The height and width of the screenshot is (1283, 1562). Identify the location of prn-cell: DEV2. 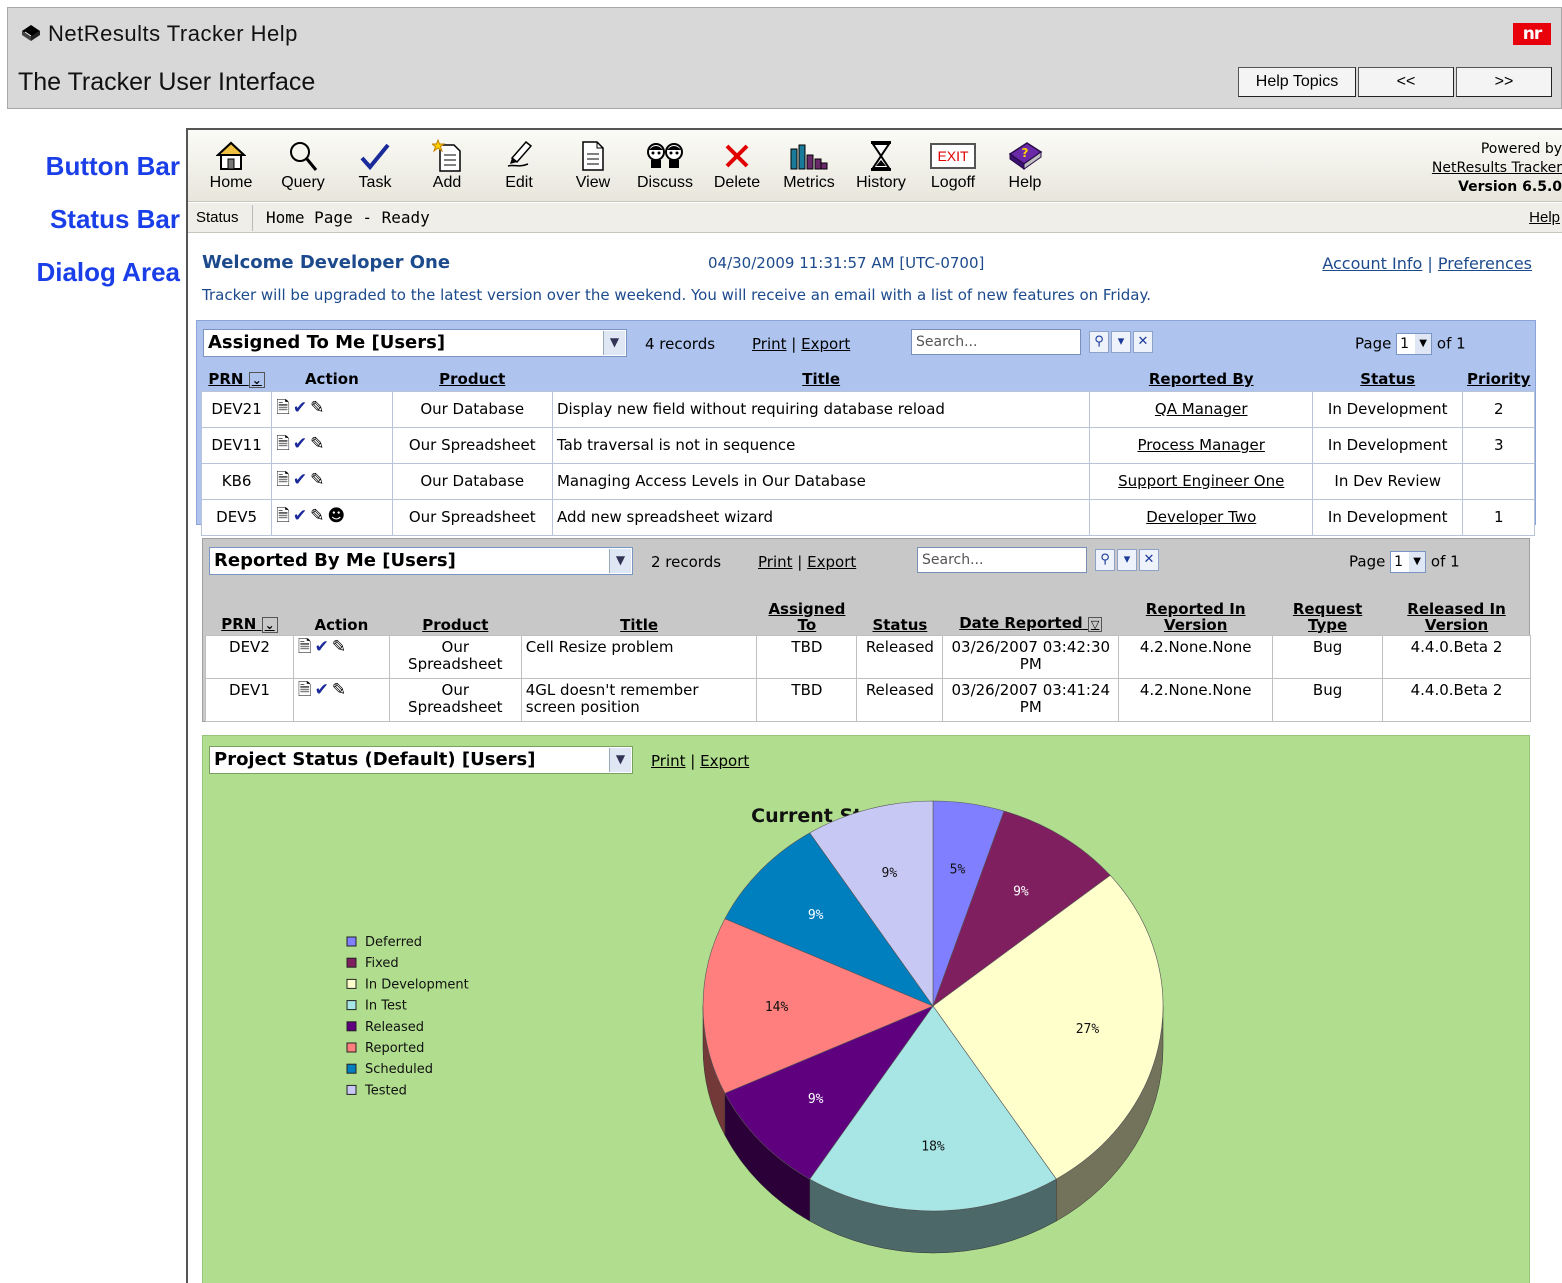
(249, 656).